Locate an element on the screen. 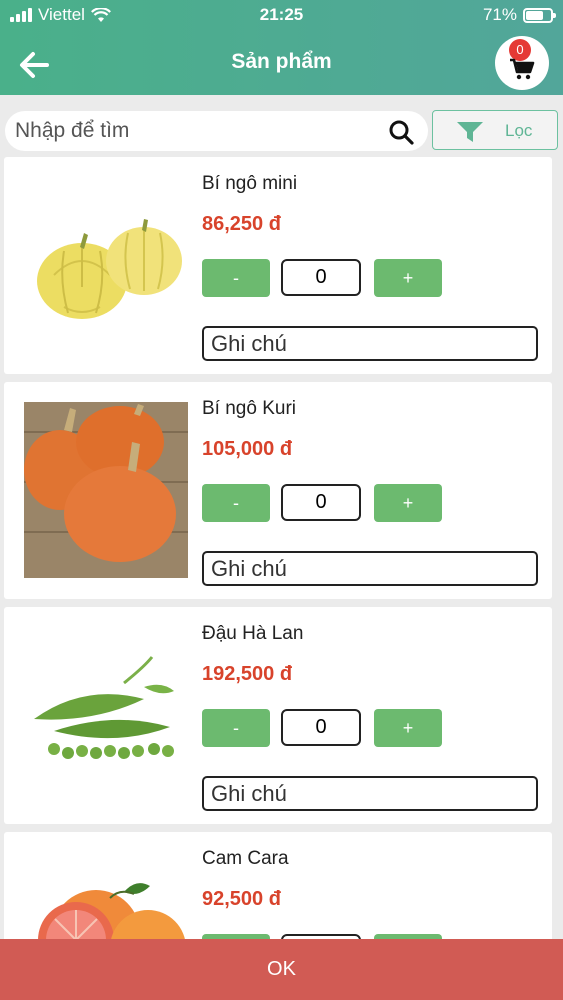  product-price: 105,000 đ is located at coordinates (247, 449).